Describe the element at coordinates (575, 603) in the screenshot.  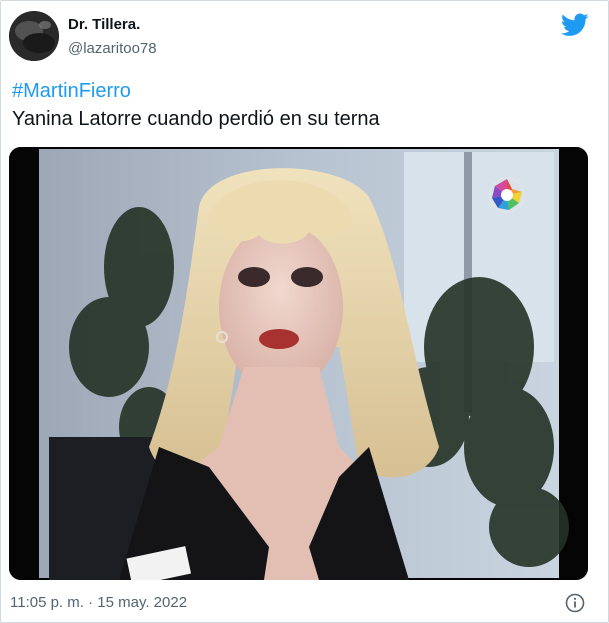
I see `info-icon` at that location.